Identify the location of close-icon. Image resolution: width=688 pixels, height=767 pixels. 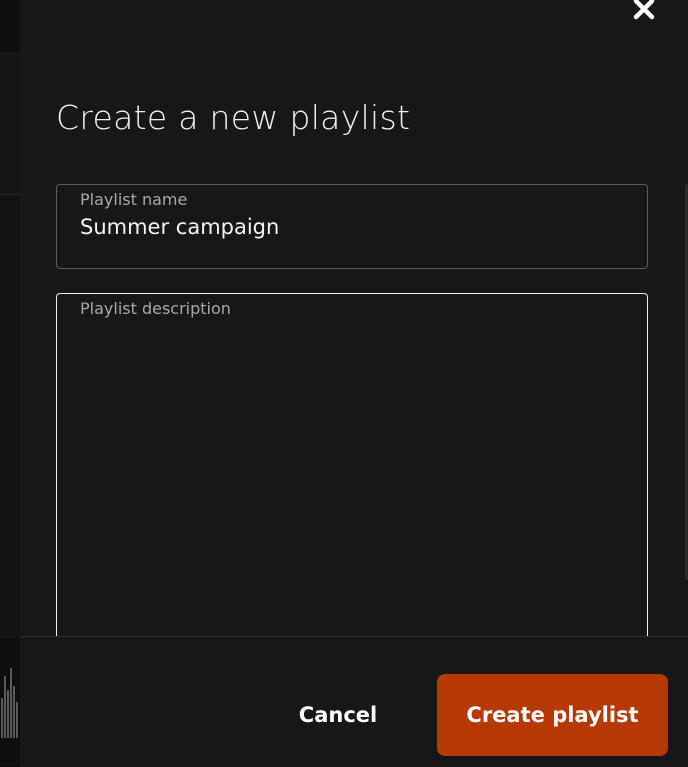
(644, 10).